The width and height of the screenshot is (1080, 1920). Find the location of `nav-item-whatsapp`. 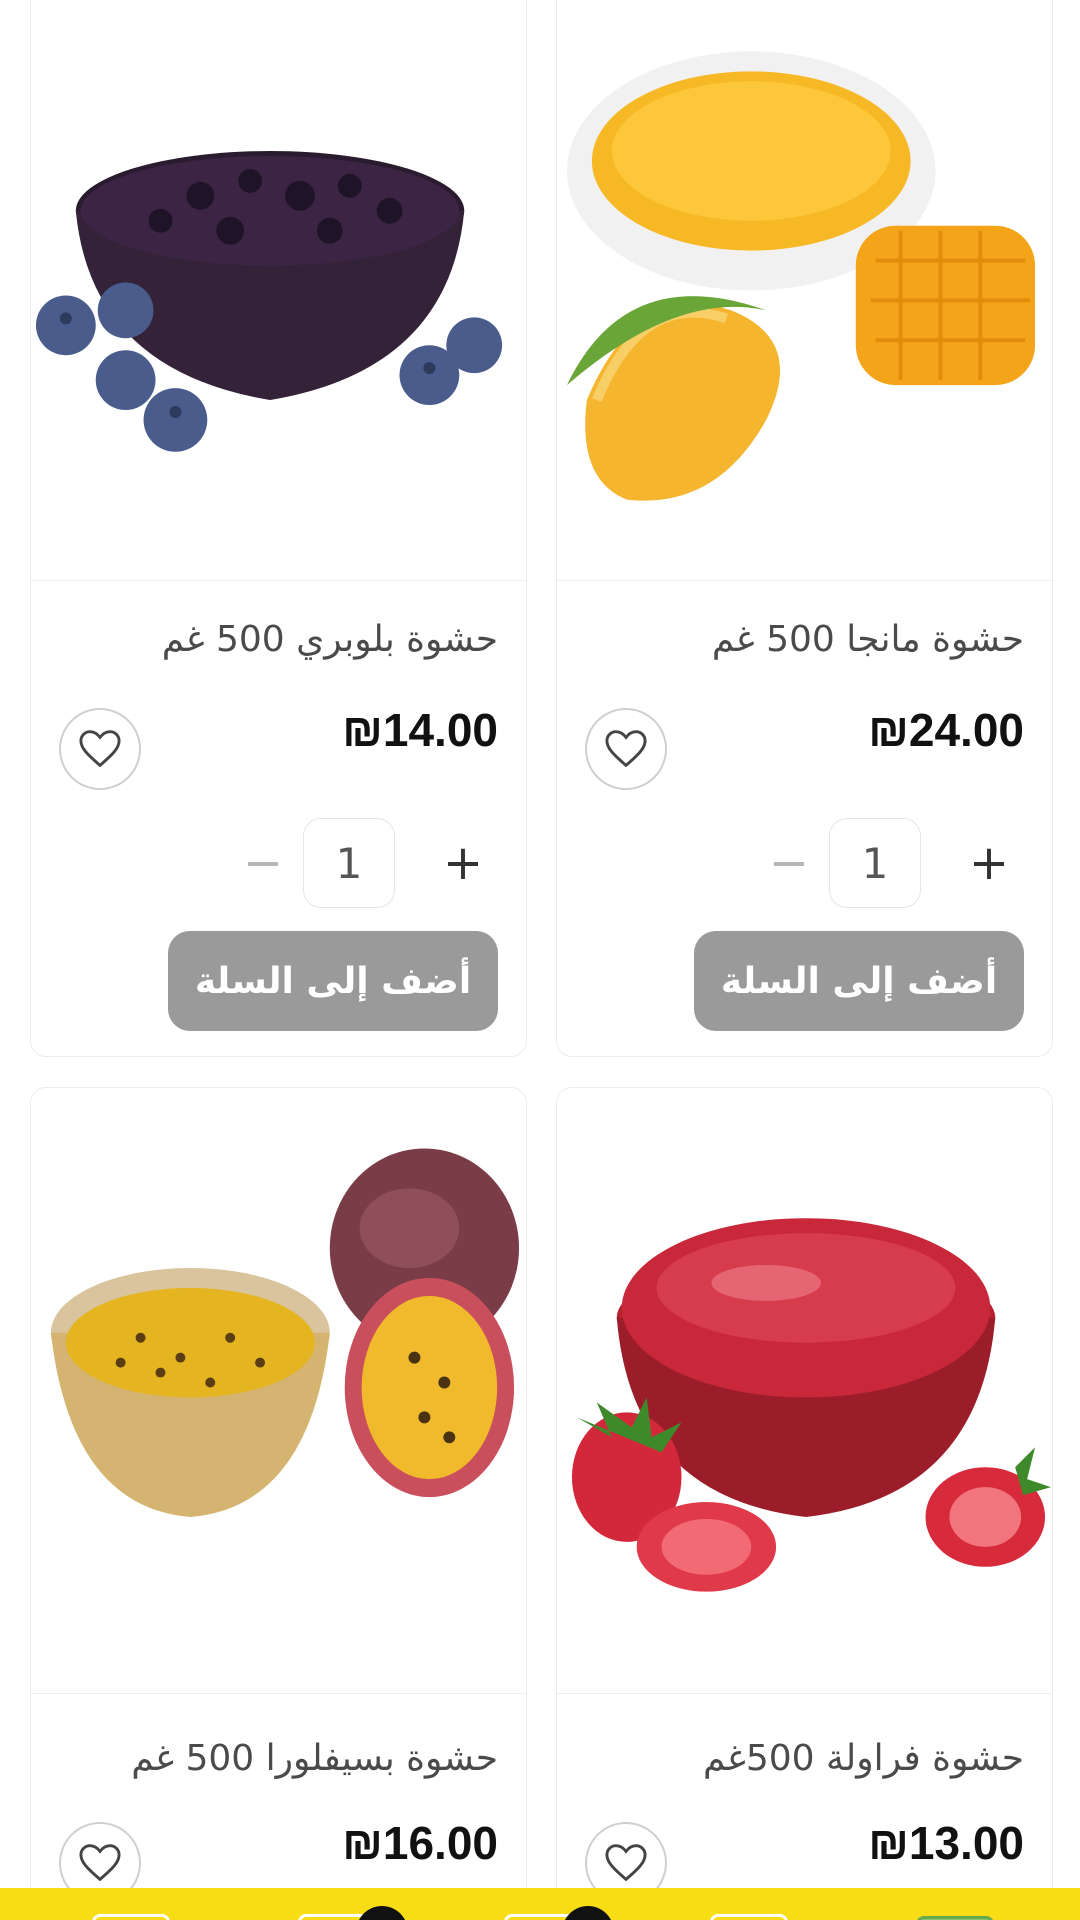

nav-item-whatsapp is located at coordinates (955, 1918).